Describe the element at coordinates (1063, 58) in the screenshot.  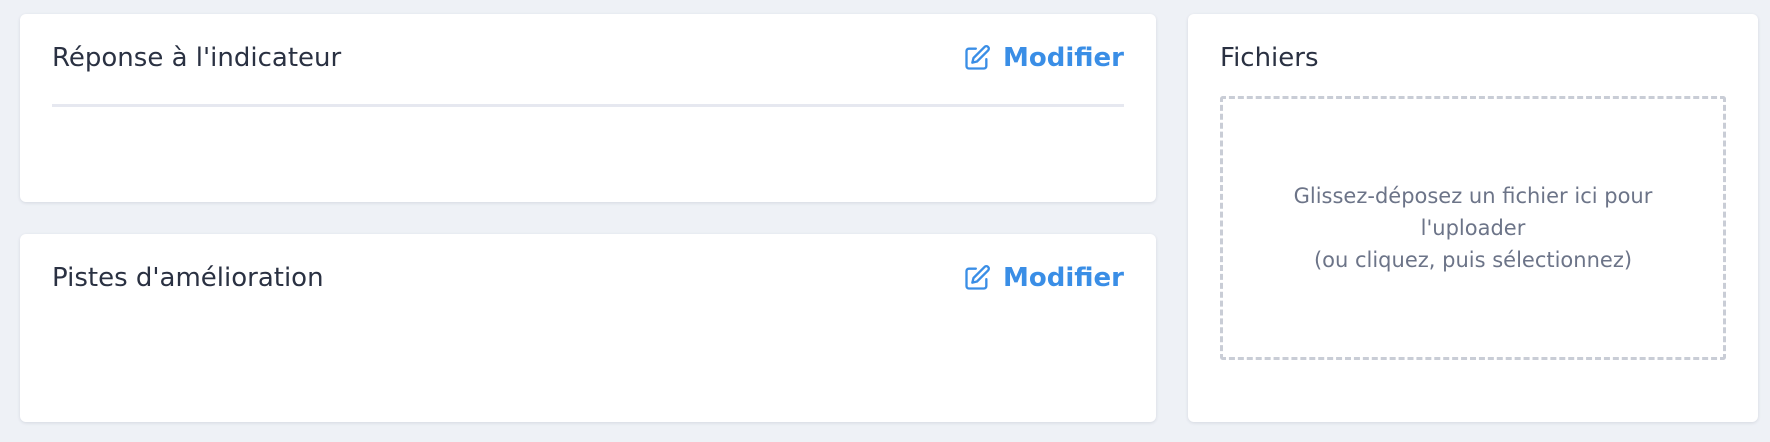
I see `response-edit-label: Modifier` at that location.